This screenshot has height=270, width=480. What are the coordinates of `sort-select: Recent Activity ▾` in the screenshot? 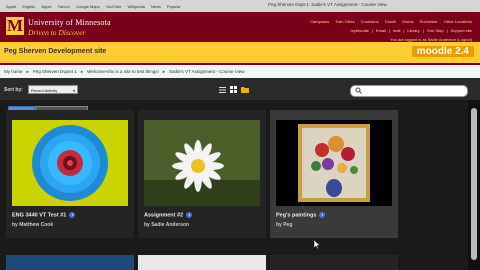 It's located at (53, 89).